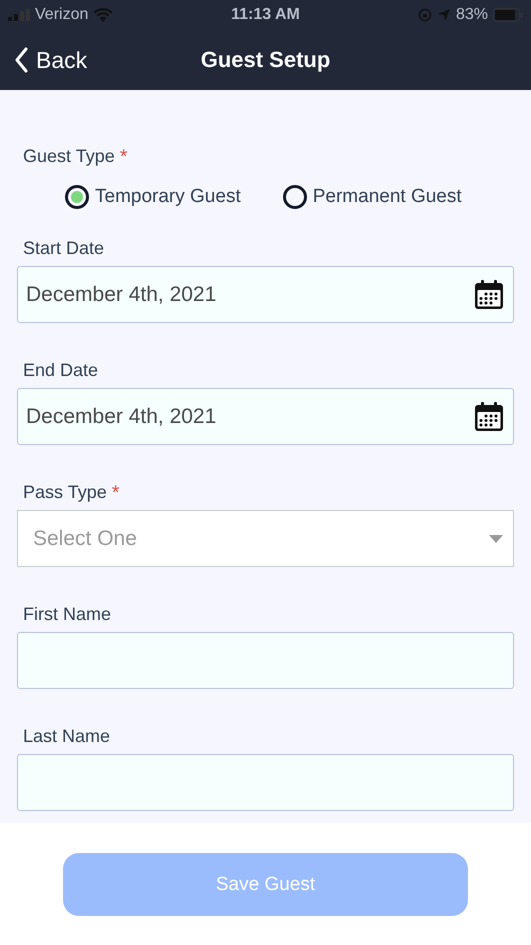  I want to click on clock-time: 11:13 AM, so click(265, 15).